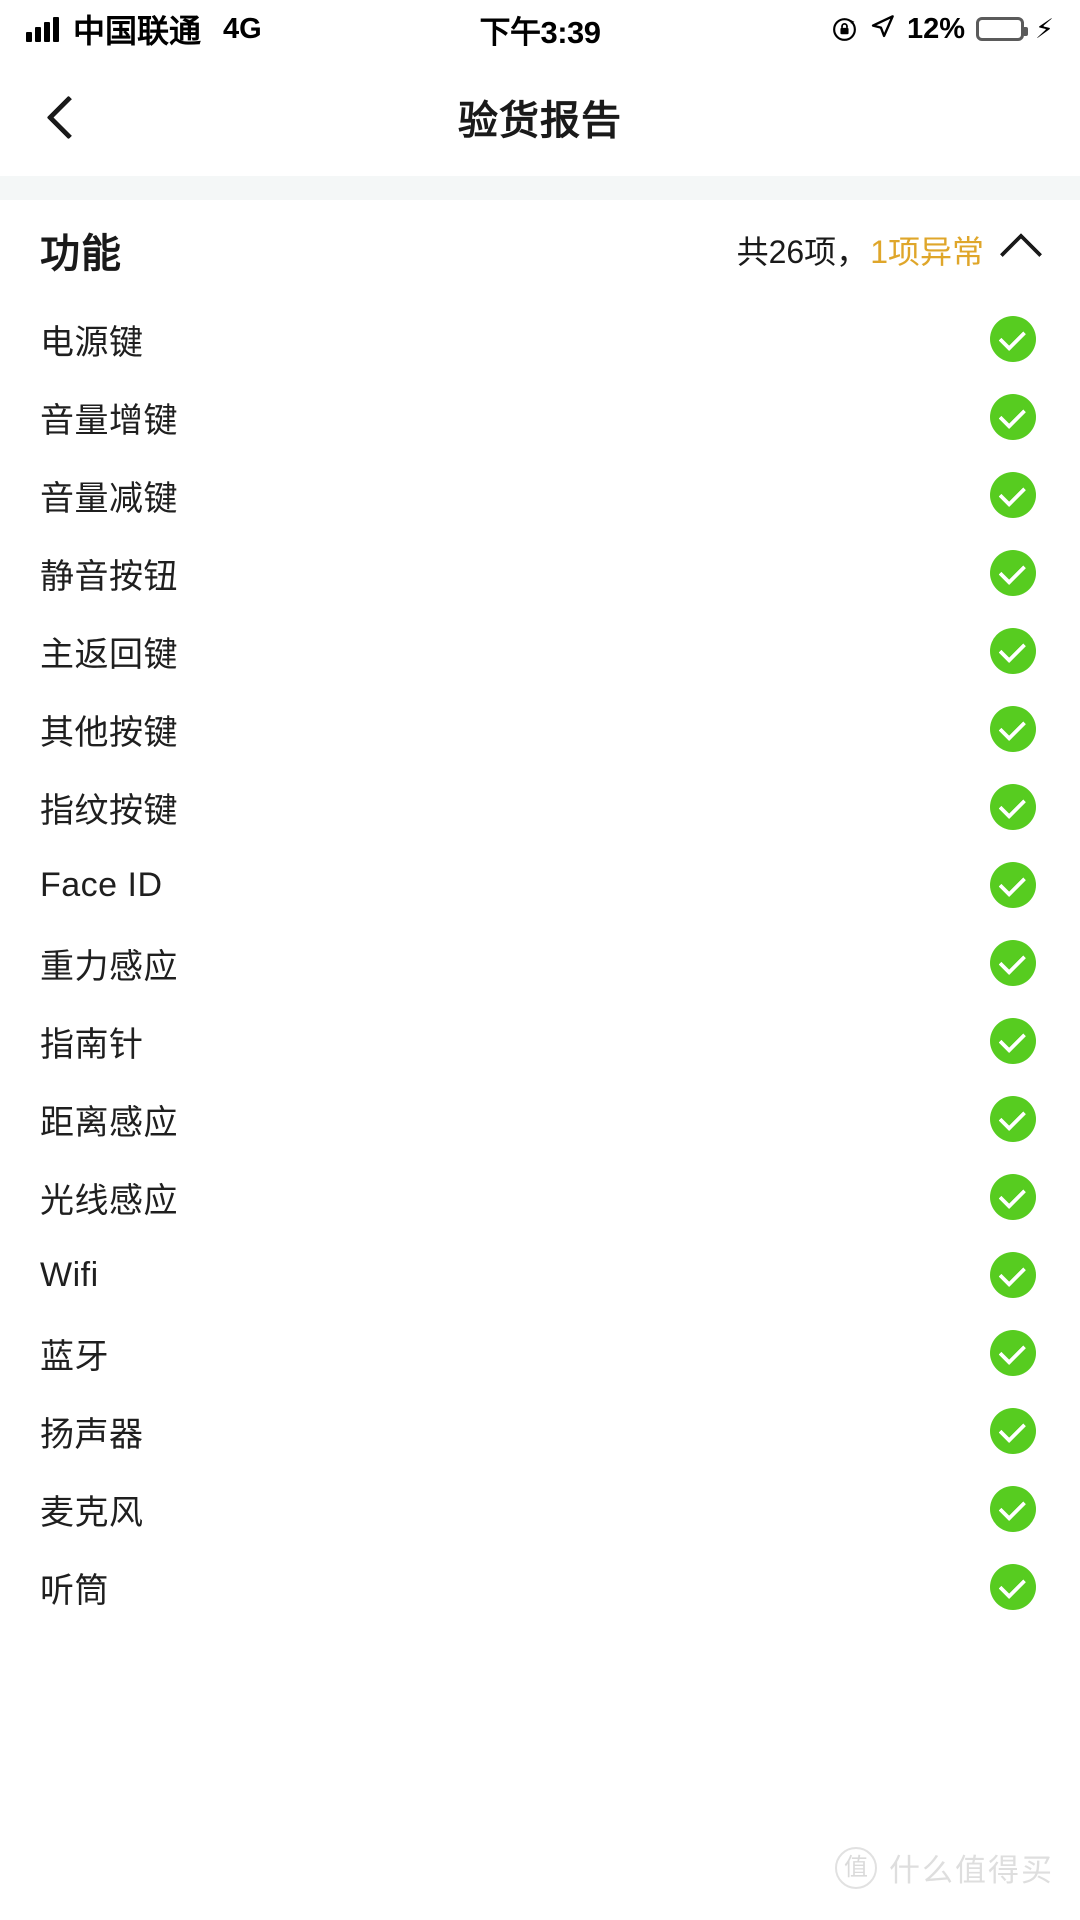 The width and height of the screenshot is (1080, 1920). Describe the element at coordinates (882, 29) in the screenshot. I see `location-arrow-icon` at that location.